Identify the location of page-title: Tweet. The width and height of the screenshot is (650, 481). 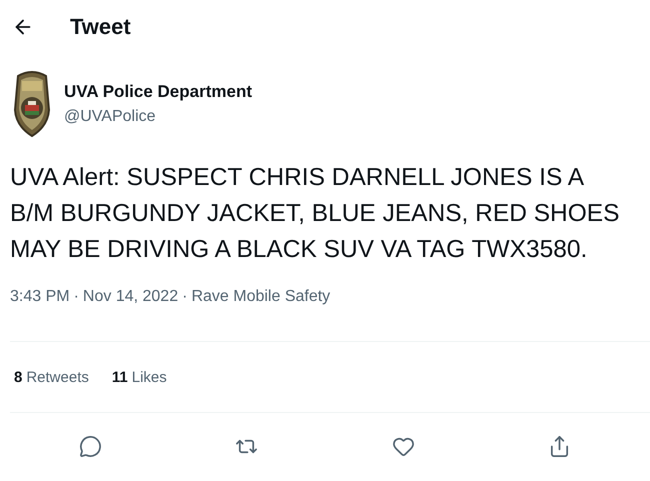
(100, 27).